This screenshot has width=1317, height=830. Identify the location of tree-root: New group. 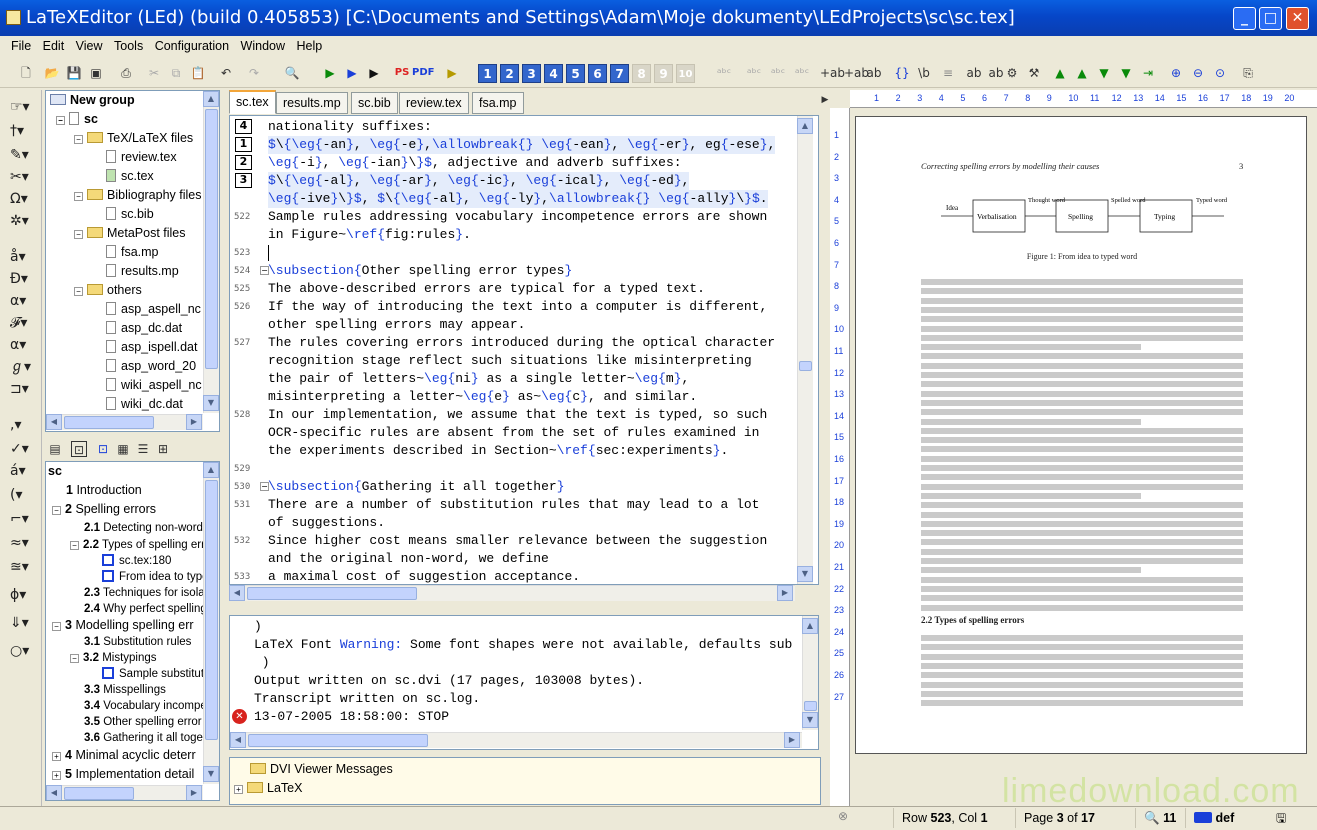
(92, 100).